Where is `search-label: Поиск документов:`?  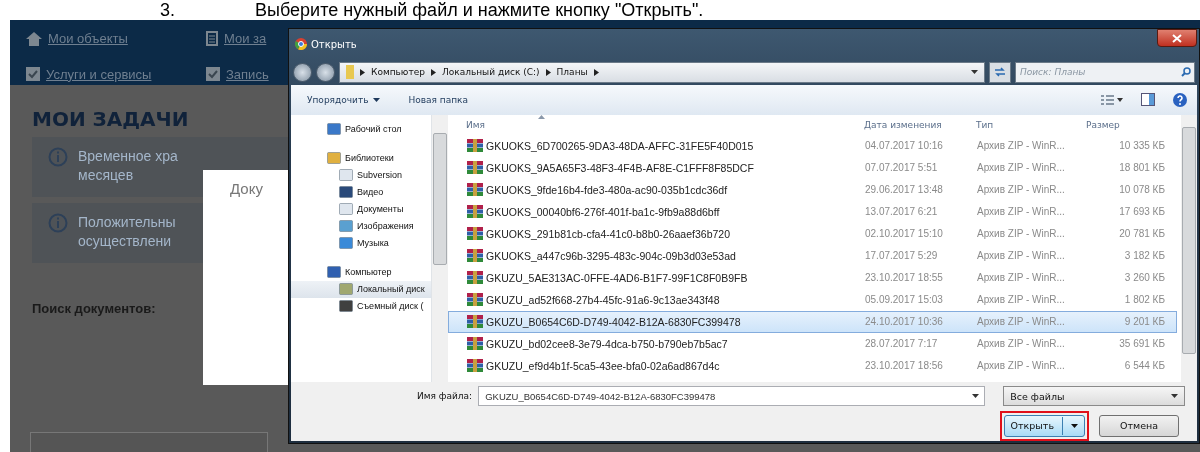 search-label: Поиск документов: is located at coordinates (94, 308).